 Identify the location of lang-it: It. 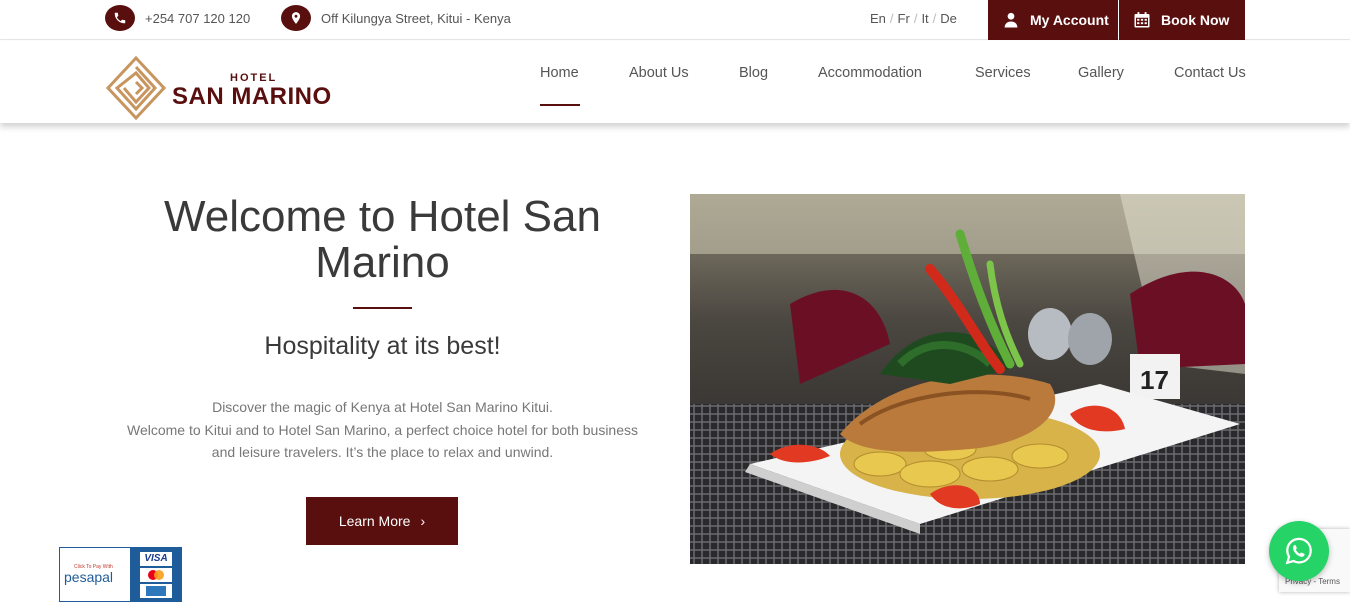
(924, 18).